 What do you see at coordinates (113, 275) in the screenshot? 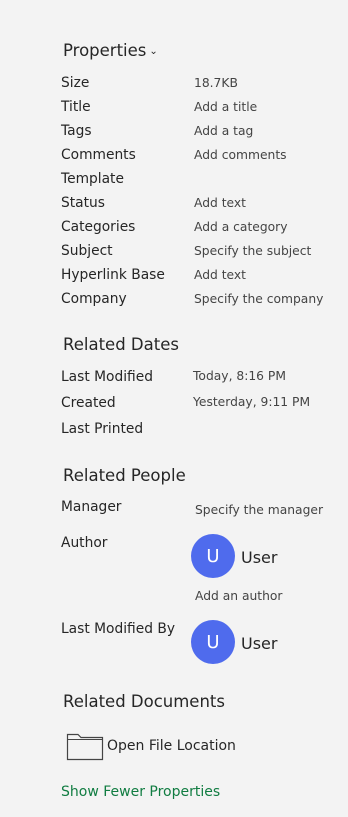
I see `prop-label-hyperlink-base: Hyperlink Base` at bounding box center [113, 275].